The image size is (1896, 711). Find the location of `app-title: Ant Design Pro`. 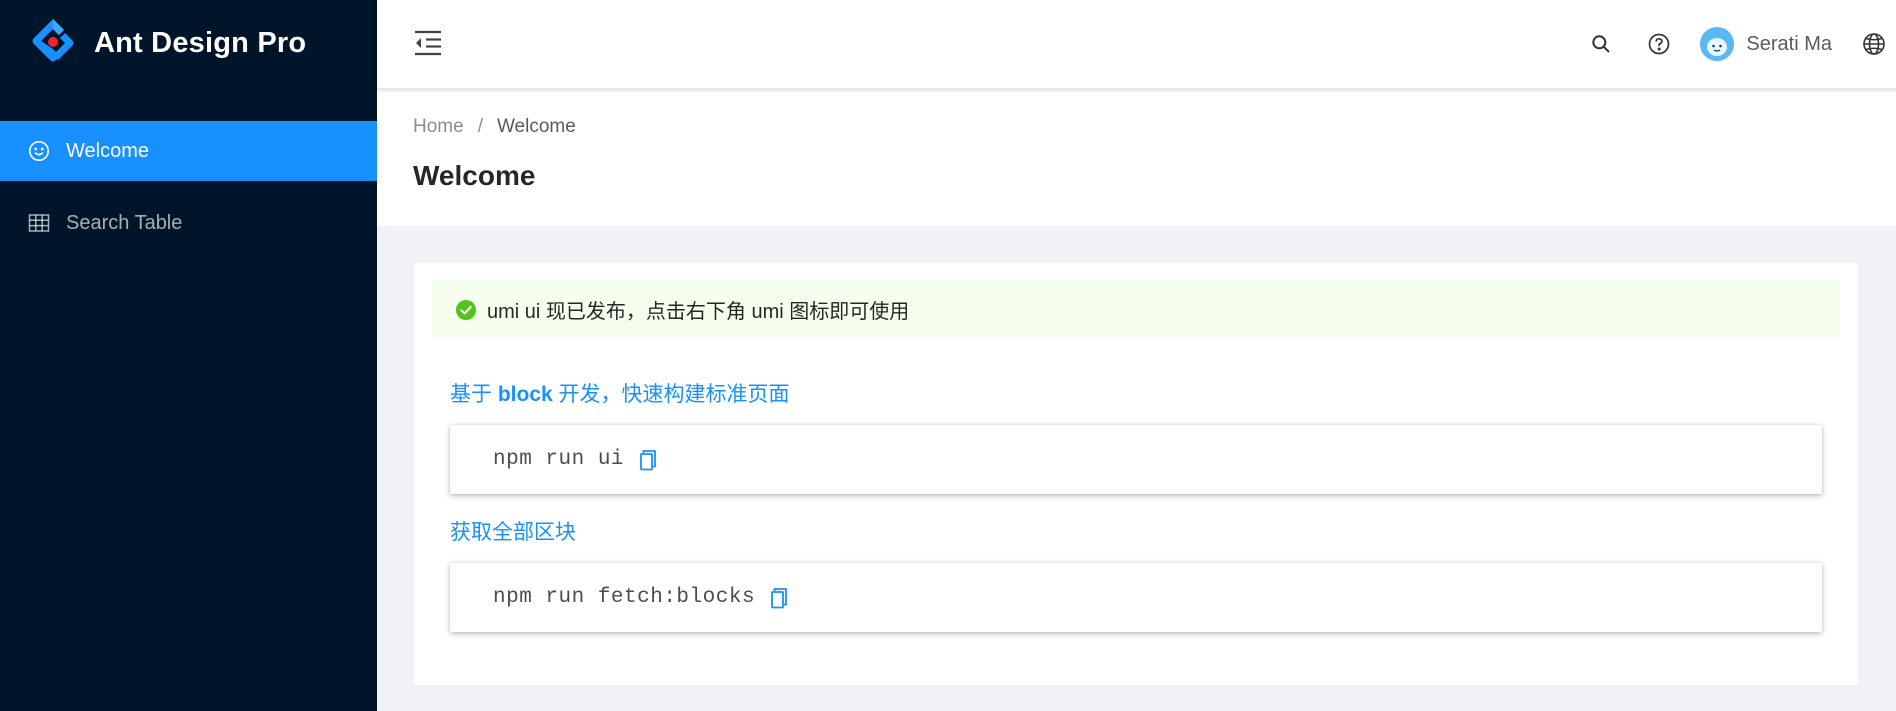

app-title: Ant Design Pro is located at coordinates (200, 42).